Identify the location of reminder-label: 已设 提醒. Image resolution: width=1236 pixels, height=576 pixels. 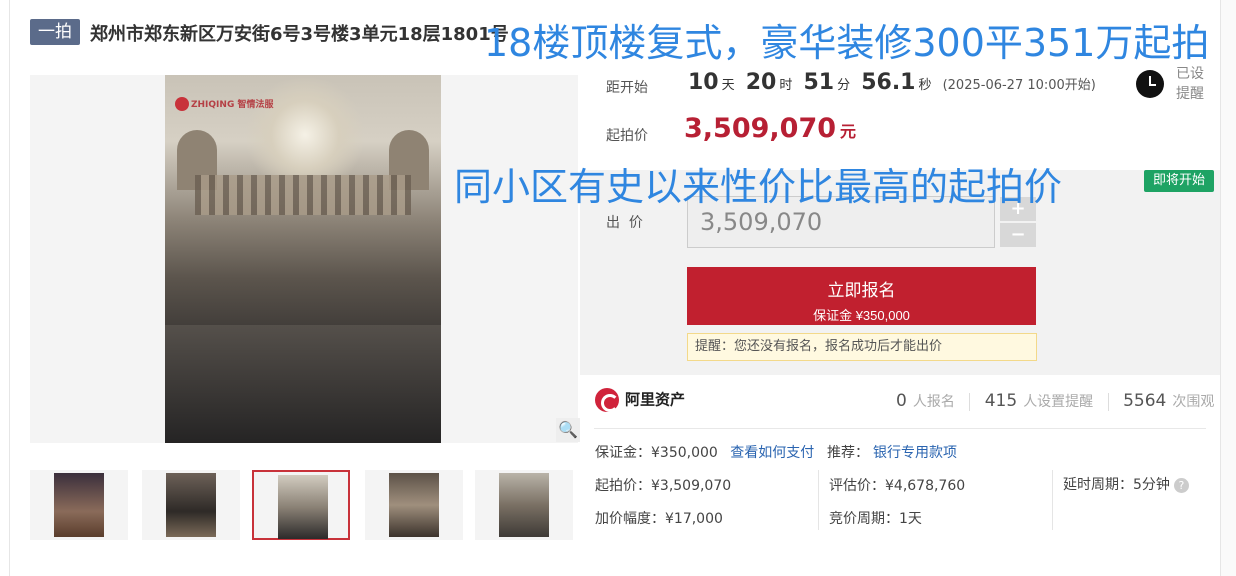
(1196, 84).